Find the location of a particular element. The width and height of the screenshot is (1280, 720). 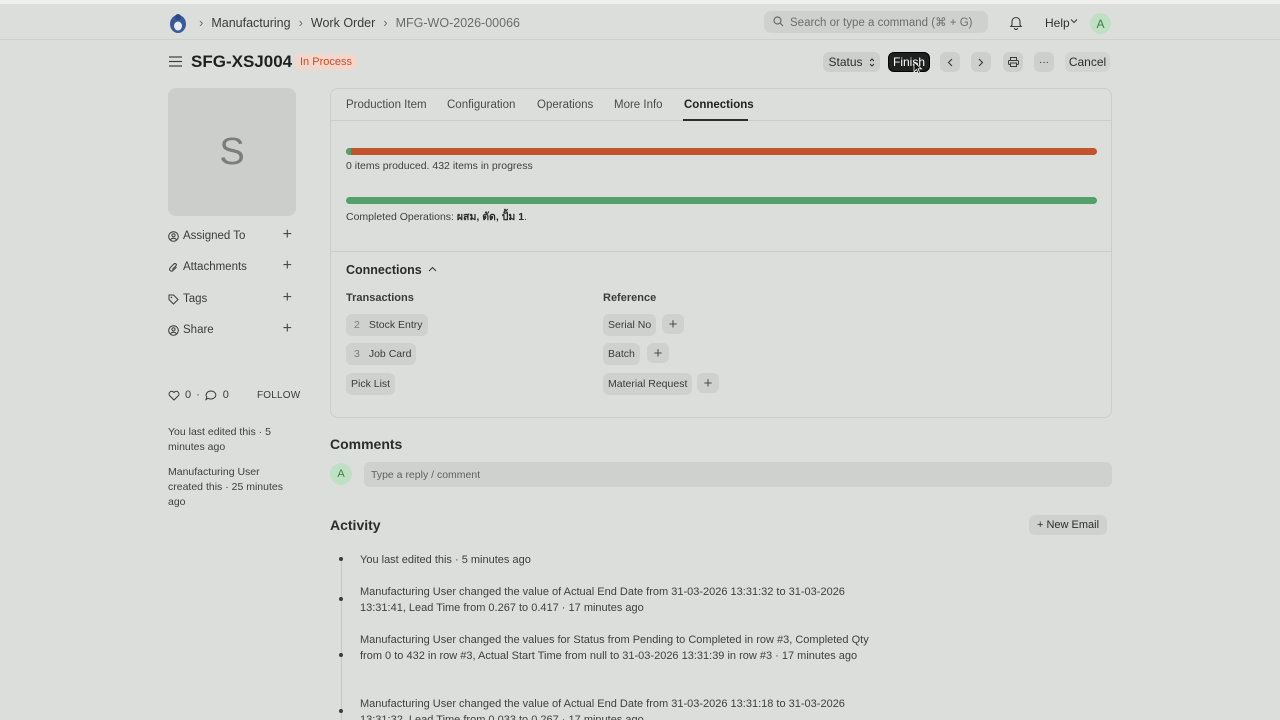

previous-record-button is located at coordinates (950, 62).